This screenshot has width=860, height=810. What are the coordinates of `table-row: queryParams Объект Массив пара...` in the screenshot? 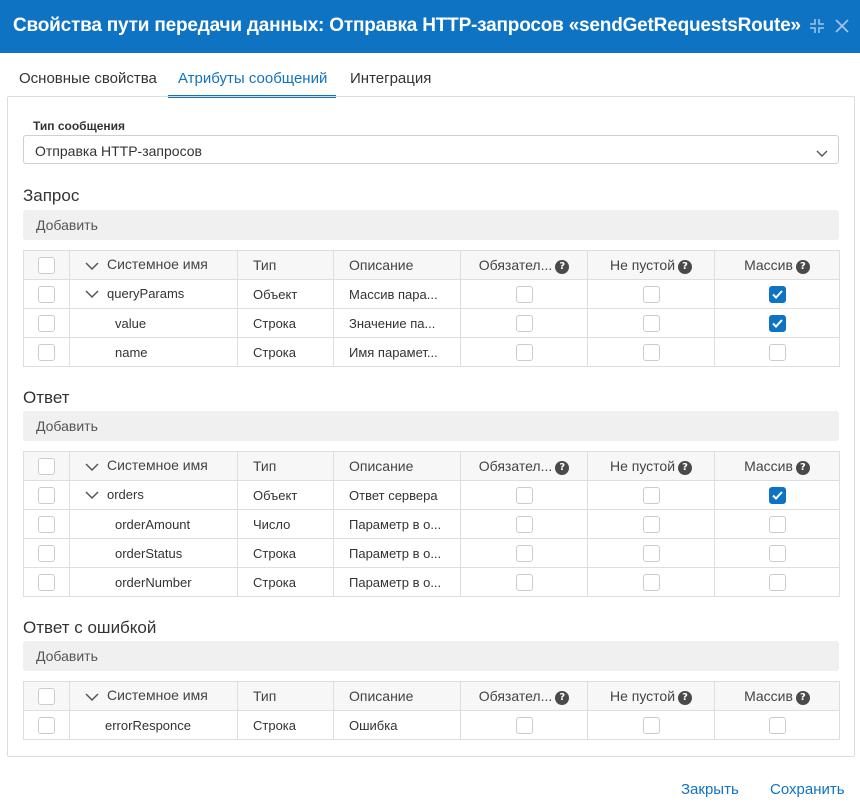 It's located at (431, 294).